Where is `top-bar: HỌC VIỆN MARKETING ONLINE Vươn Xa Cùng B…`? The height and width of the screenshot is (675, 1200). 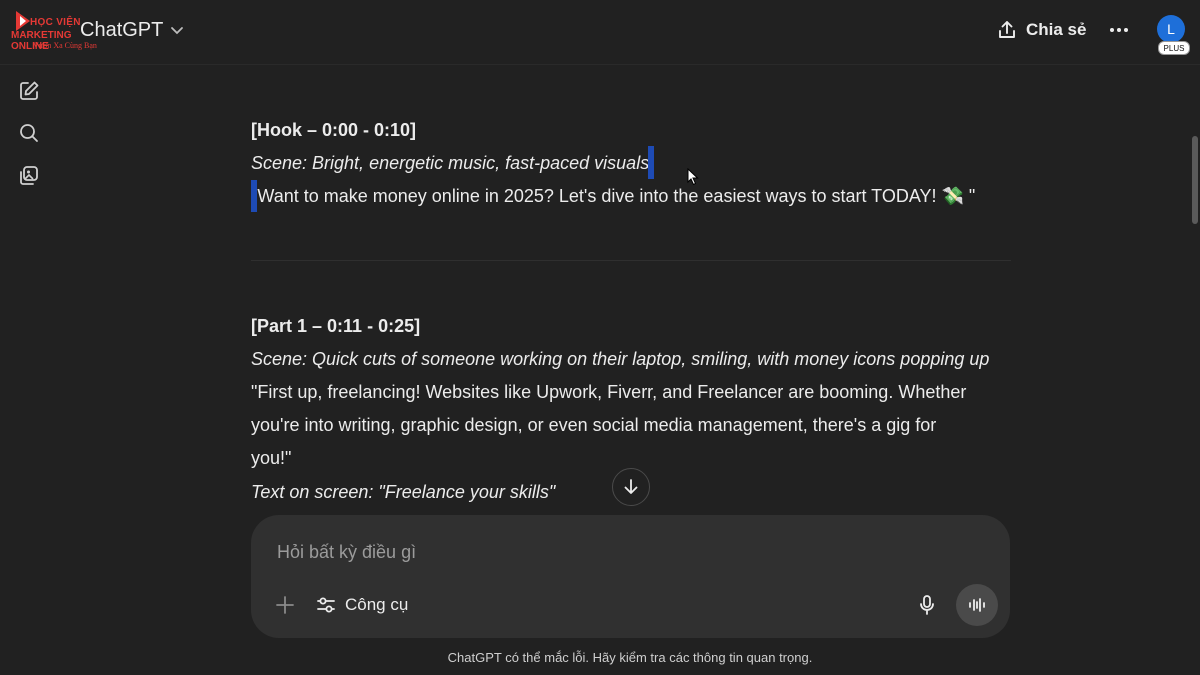
top-bar: HỌC VIỆN MARKETING ONLINE Vươn Xa Cùng B… is located at coordinates (600, 30).